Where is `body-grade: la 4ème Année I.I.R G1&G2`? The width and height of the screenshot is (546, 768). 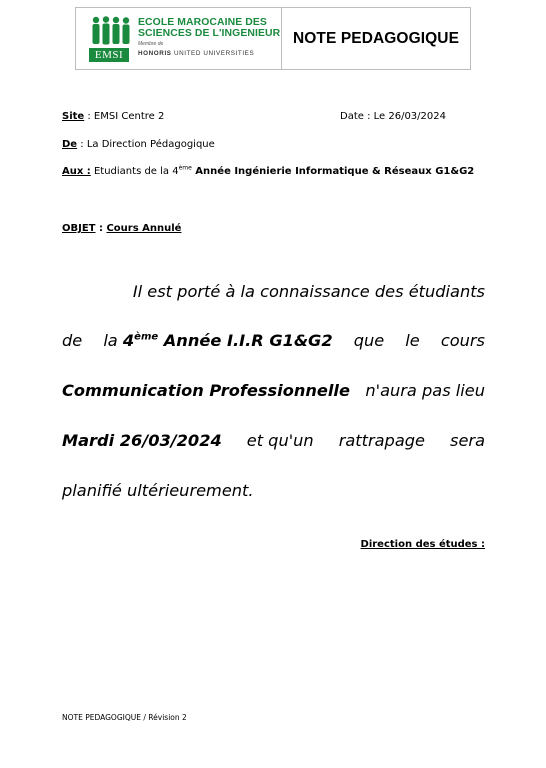
body-grade: la 4ème Année I.I.R G1&G2 is located at coordinates (217, 340).